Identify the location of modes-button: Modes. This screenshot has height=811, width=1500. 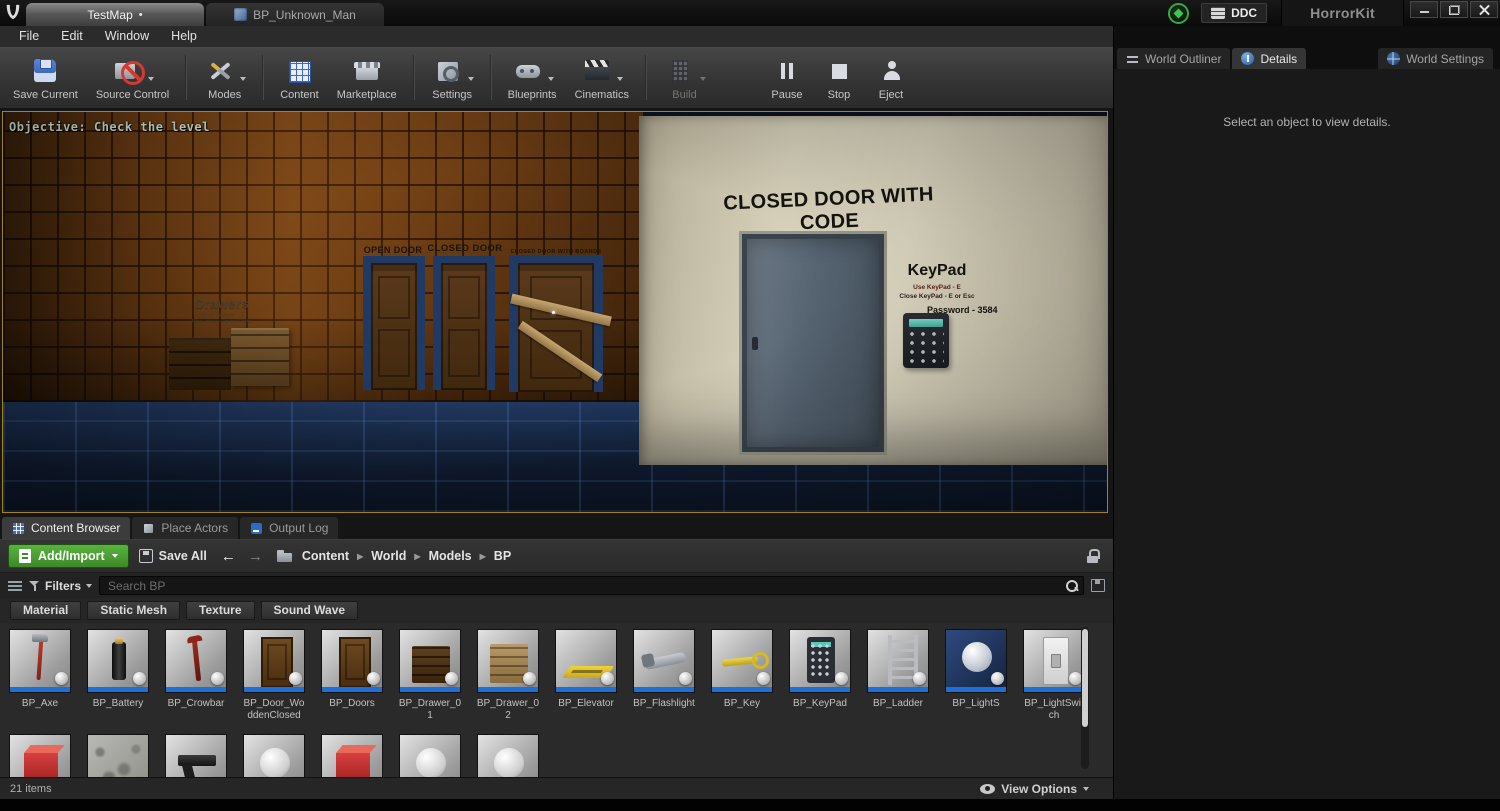
(224, 77).